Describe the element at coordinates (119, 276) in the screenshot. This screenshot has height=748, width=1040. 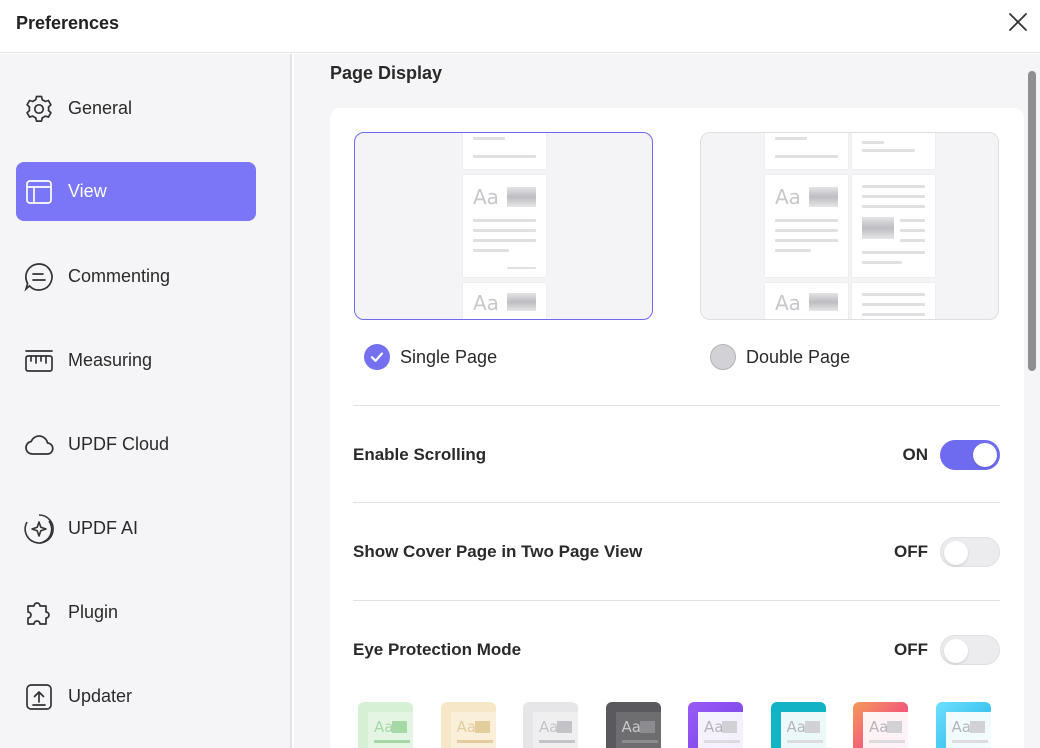
I see `sidebar-item-label: Commenting` at that location.